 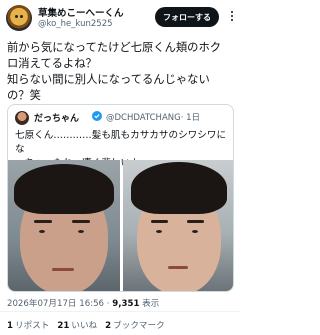 What do you see at coordinates (120, 311) in the screenshot?
I see `divider` at bounding box center [120, 311].